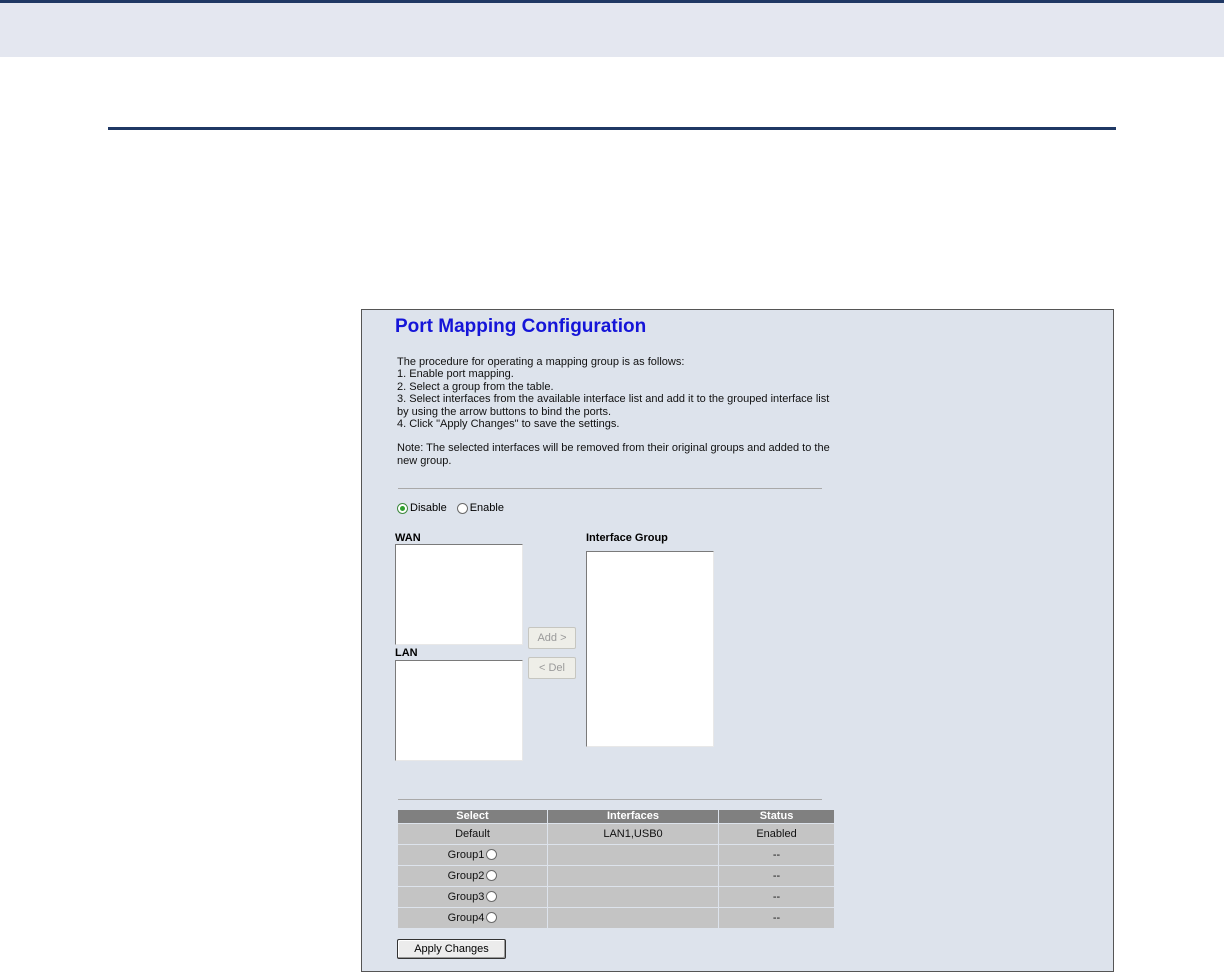  I want to click on group-select-cell: Group3, so click(472, 897).